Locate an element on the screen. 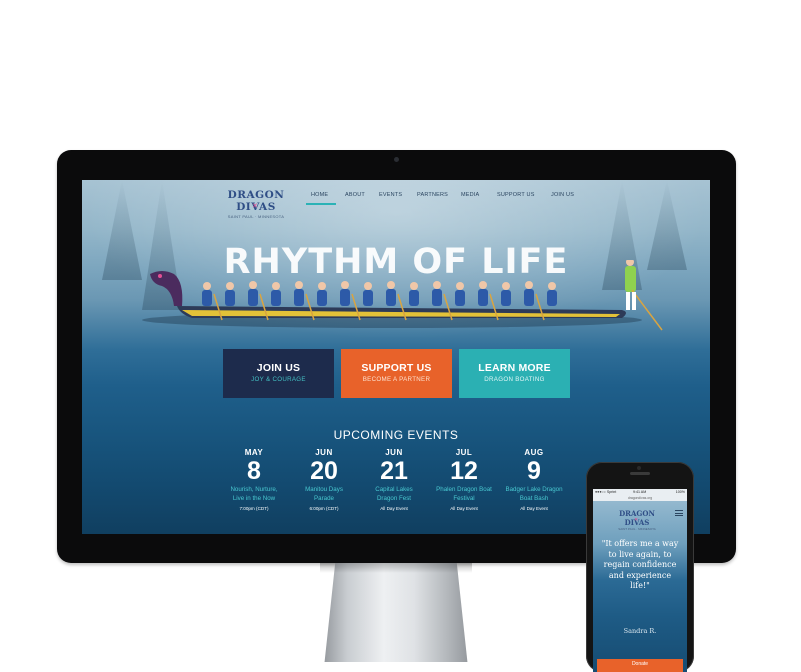 The image size is (801, 672). nav-partners: PARTNERS is located at coordinates (432, 195).